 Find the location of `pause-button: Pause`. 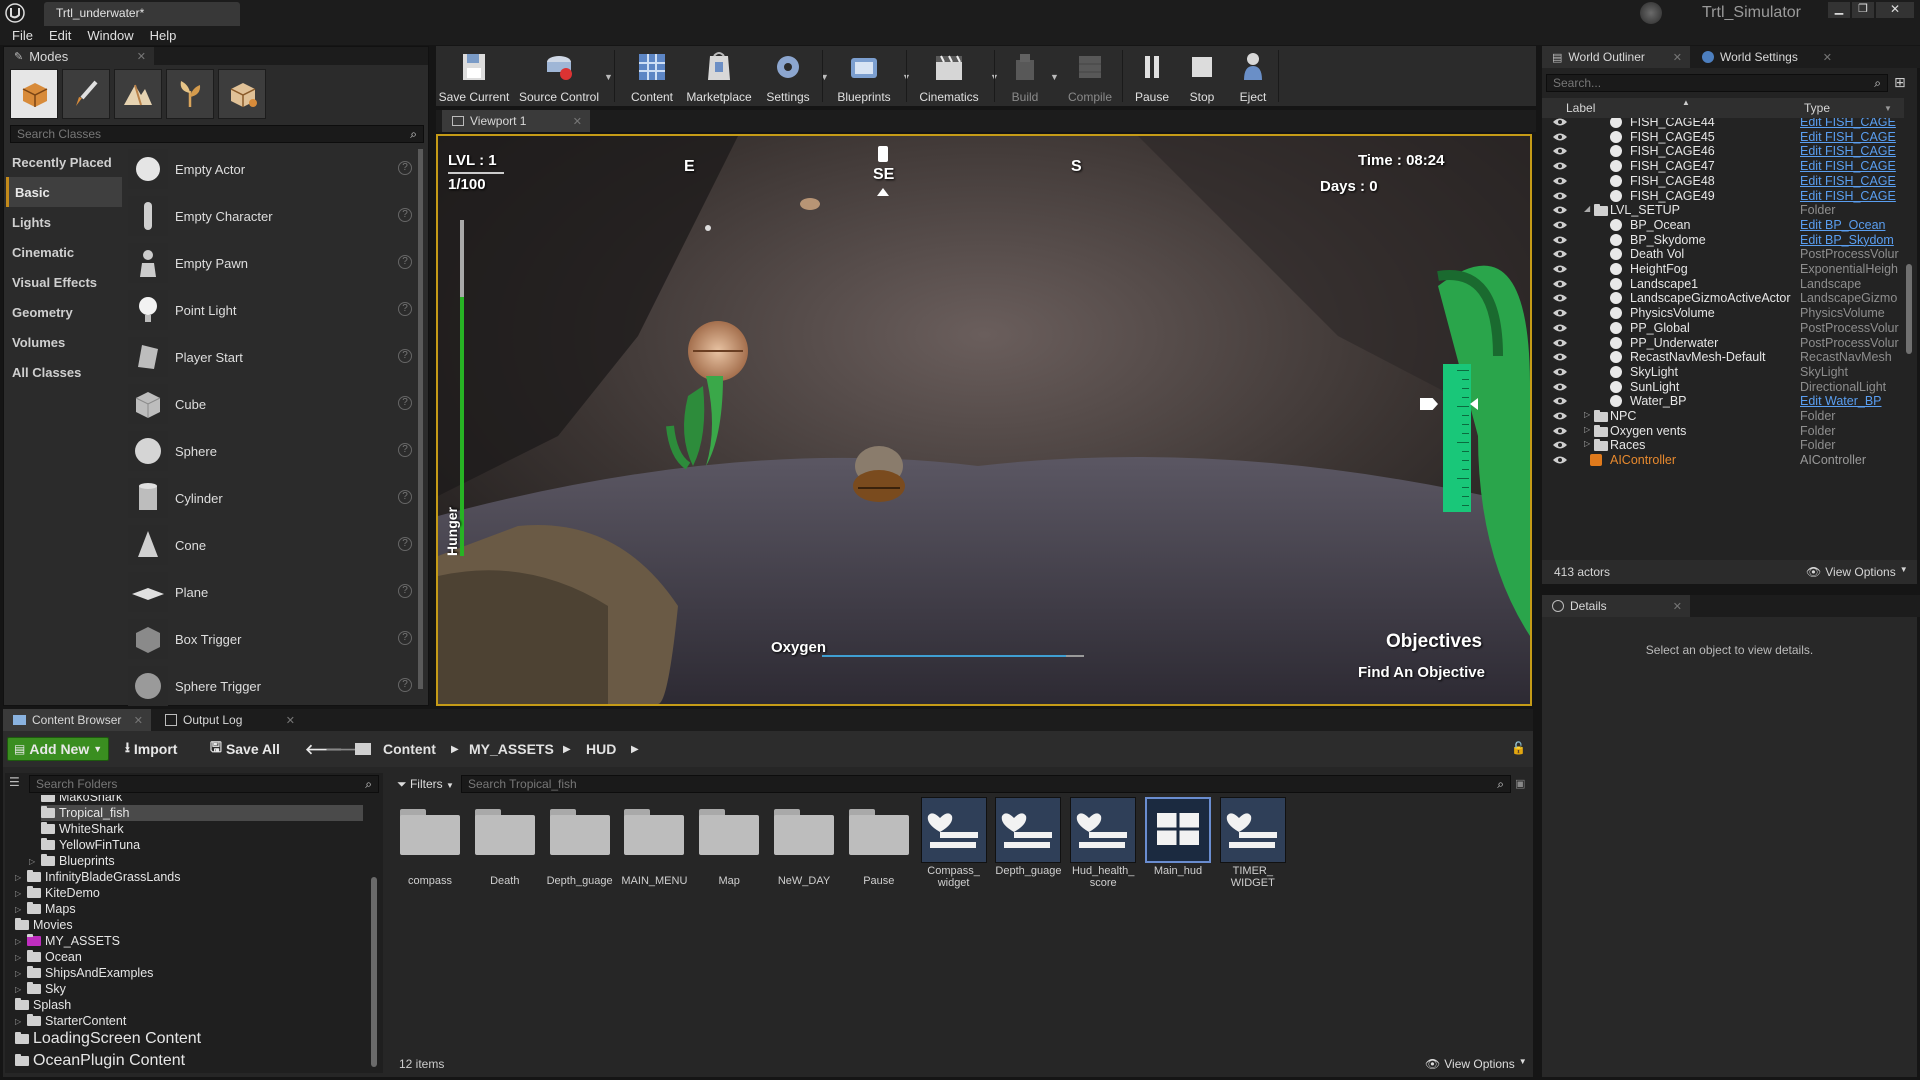

pause-button: Pause is located at coordinates (1152, 76).